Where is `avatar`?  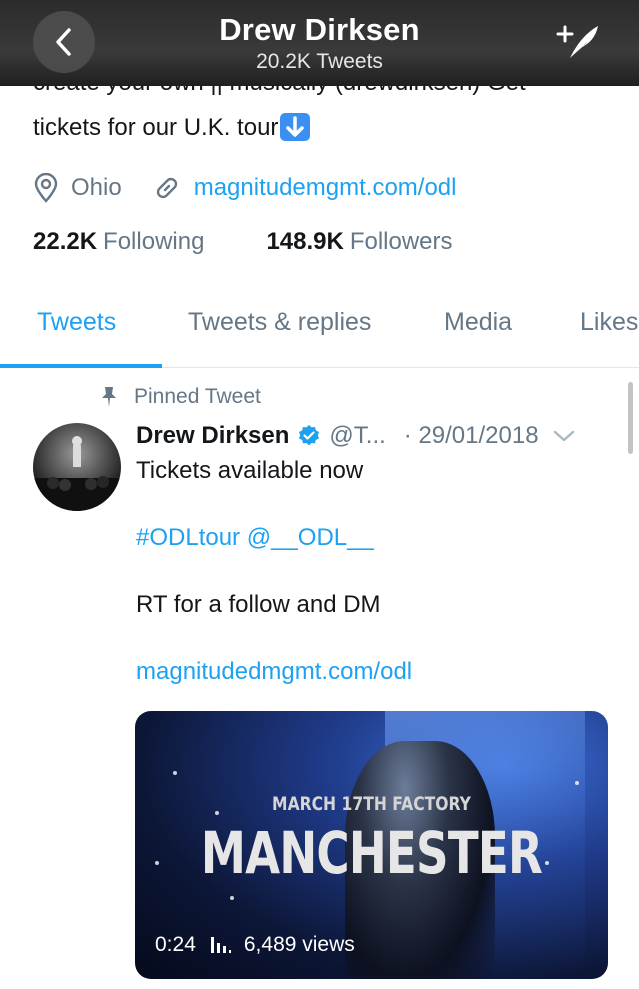 avatar is located at coordinates (77, 467).